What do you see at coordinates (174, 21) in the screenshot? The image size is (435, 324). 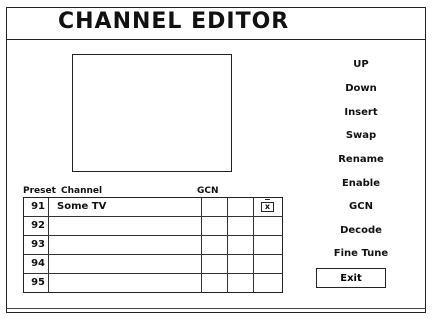 I see `window-title: CHANNEL EDITOR` at bounding box center [174, 21].